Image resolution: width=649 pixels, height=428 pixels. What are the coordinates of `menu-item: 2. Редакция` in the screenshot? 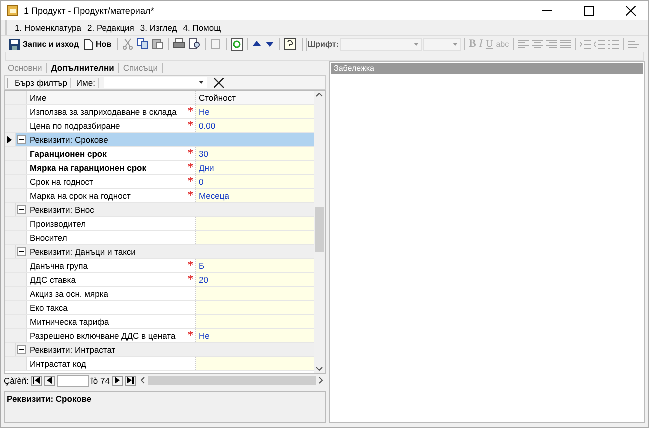 It's located at (111, 27).